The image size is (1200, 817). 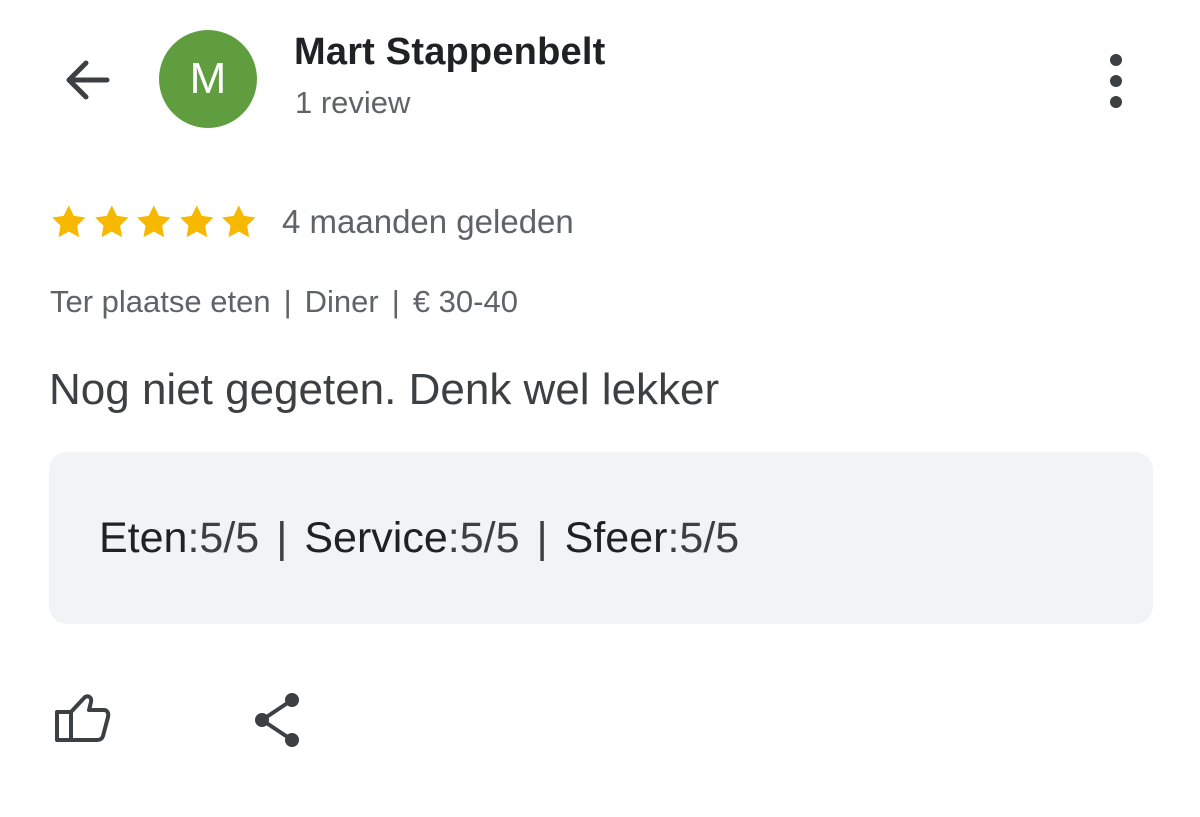 What do you see at coordinates (341, 301) in the screenshot?
I see `meta-meal-type: Diner` at bounding box center [341, 301].